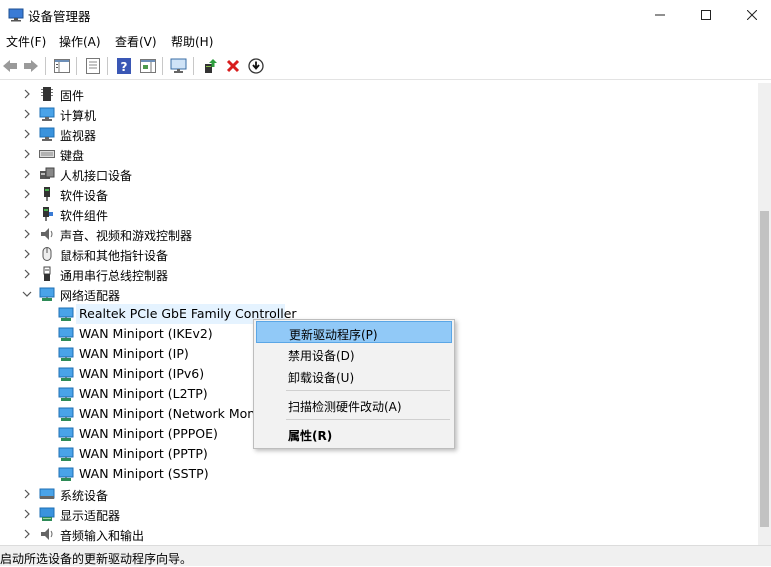 The width and height of the screenshot is (771, 567). I want to click on menu-help: 帮助(H), so click(192, 41).